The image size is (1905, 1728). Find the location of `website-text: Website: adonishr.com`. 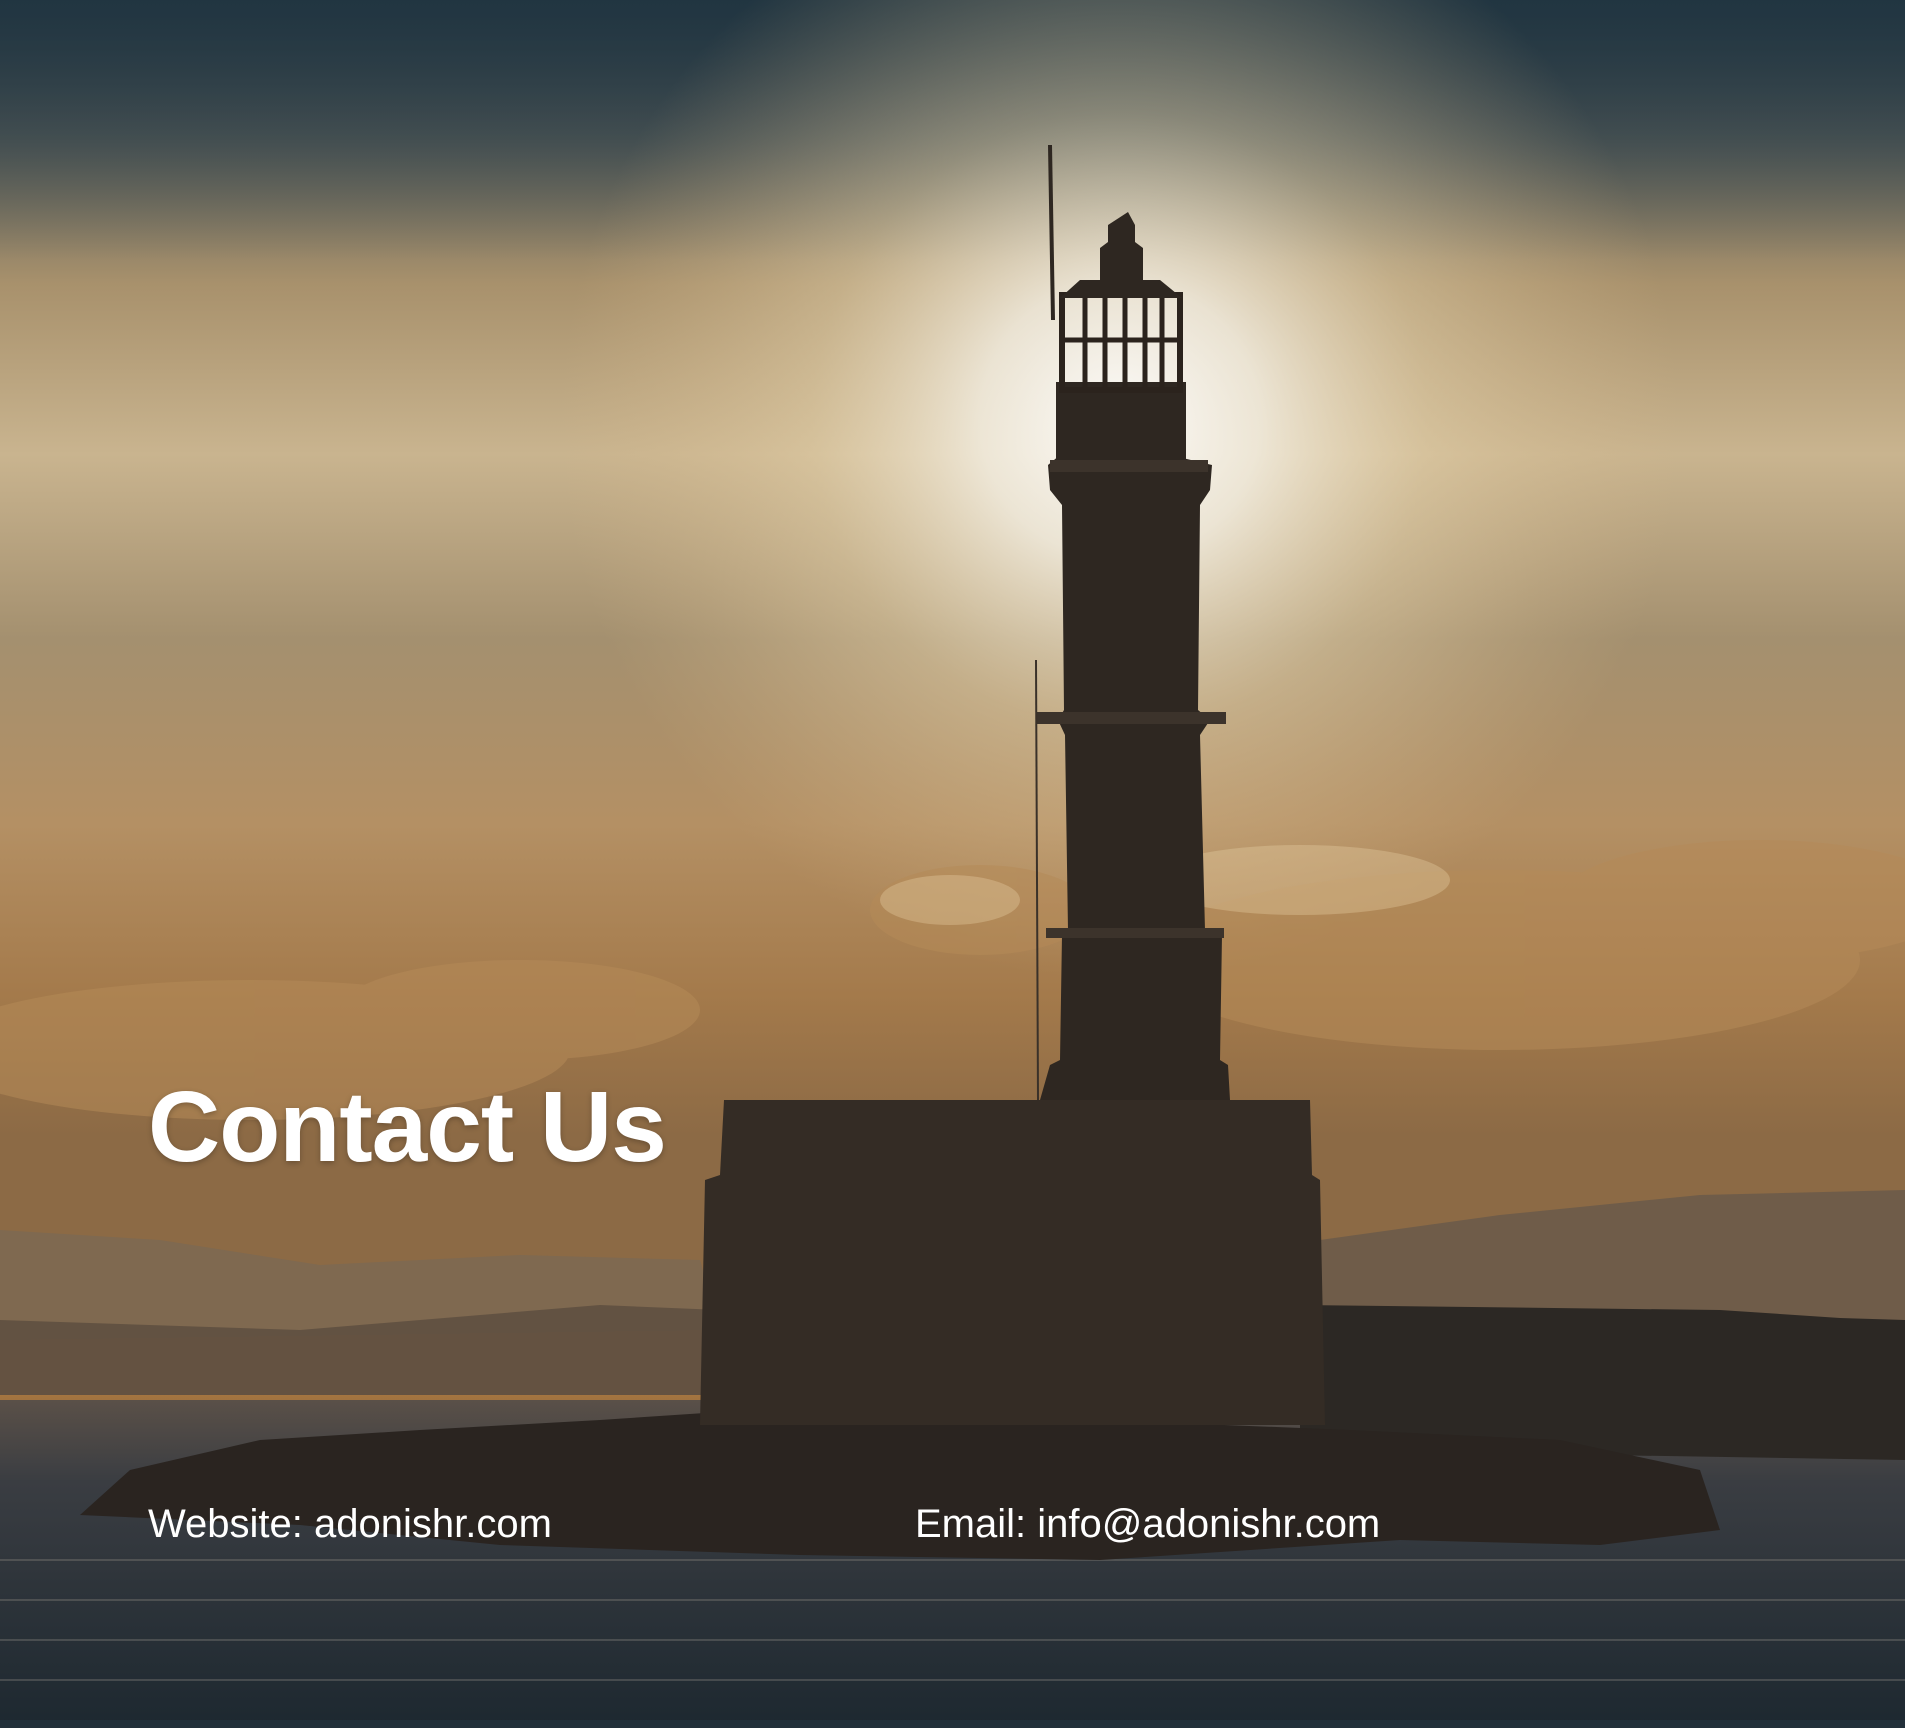

website-text: Website: adonishr.com is located at coordinates (350, 1524).